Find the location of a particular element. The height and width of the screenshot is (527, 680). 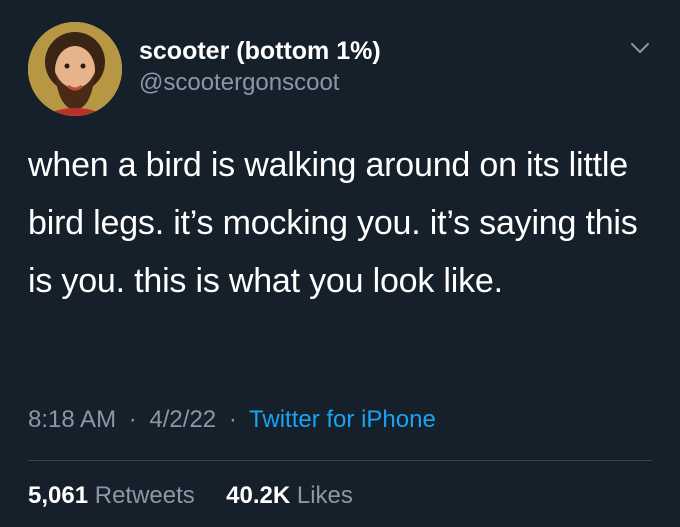

divider is located at coordinates (340, 460).